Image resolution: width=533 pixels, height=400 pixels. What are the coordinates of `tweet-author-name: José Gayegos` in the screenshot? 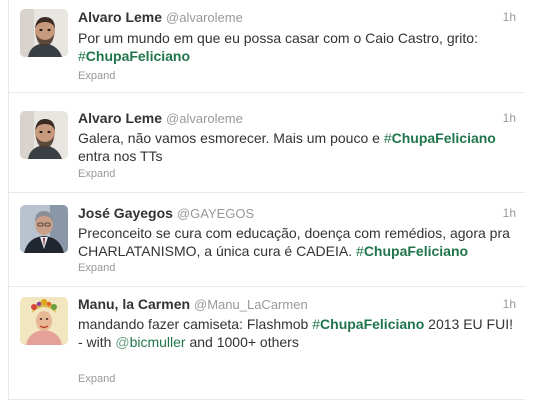 It's located at (125, 213).